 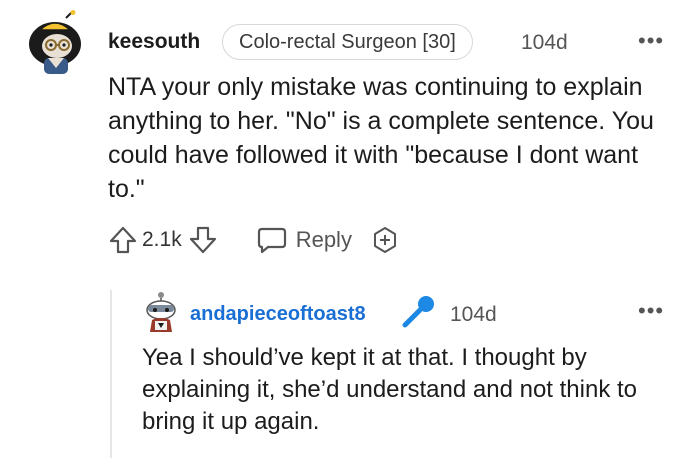 I want to click on microphone-icon, so click(x=418, y=312).